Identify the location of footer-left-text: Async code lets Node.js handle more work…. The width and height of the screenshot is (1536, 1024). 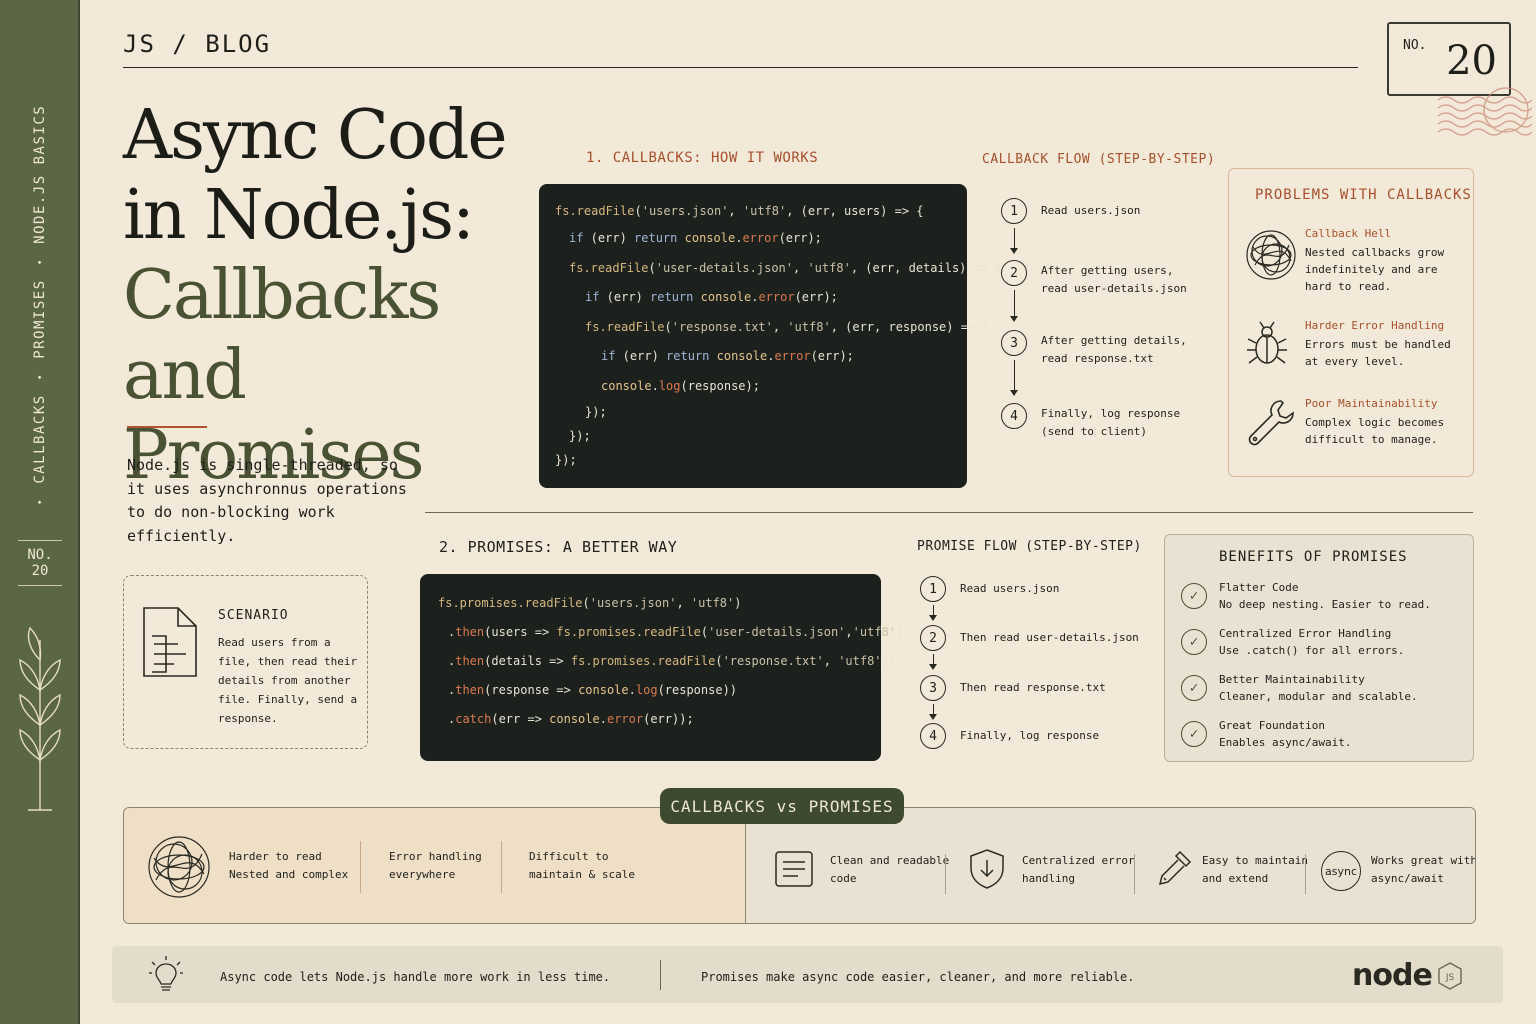
(415, 977).